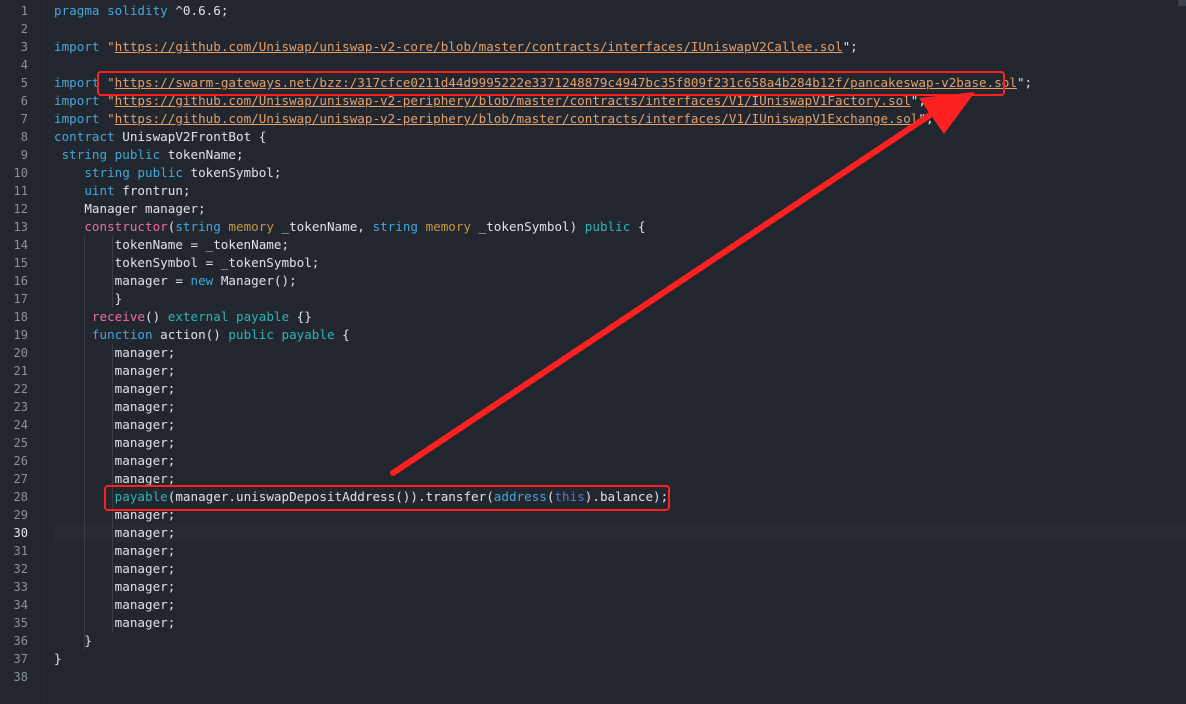 This screenshot has height=704, width=1186. Describe the element at coordinates (24, 101) in the screenshot. I see `line-number: 6` at that location.